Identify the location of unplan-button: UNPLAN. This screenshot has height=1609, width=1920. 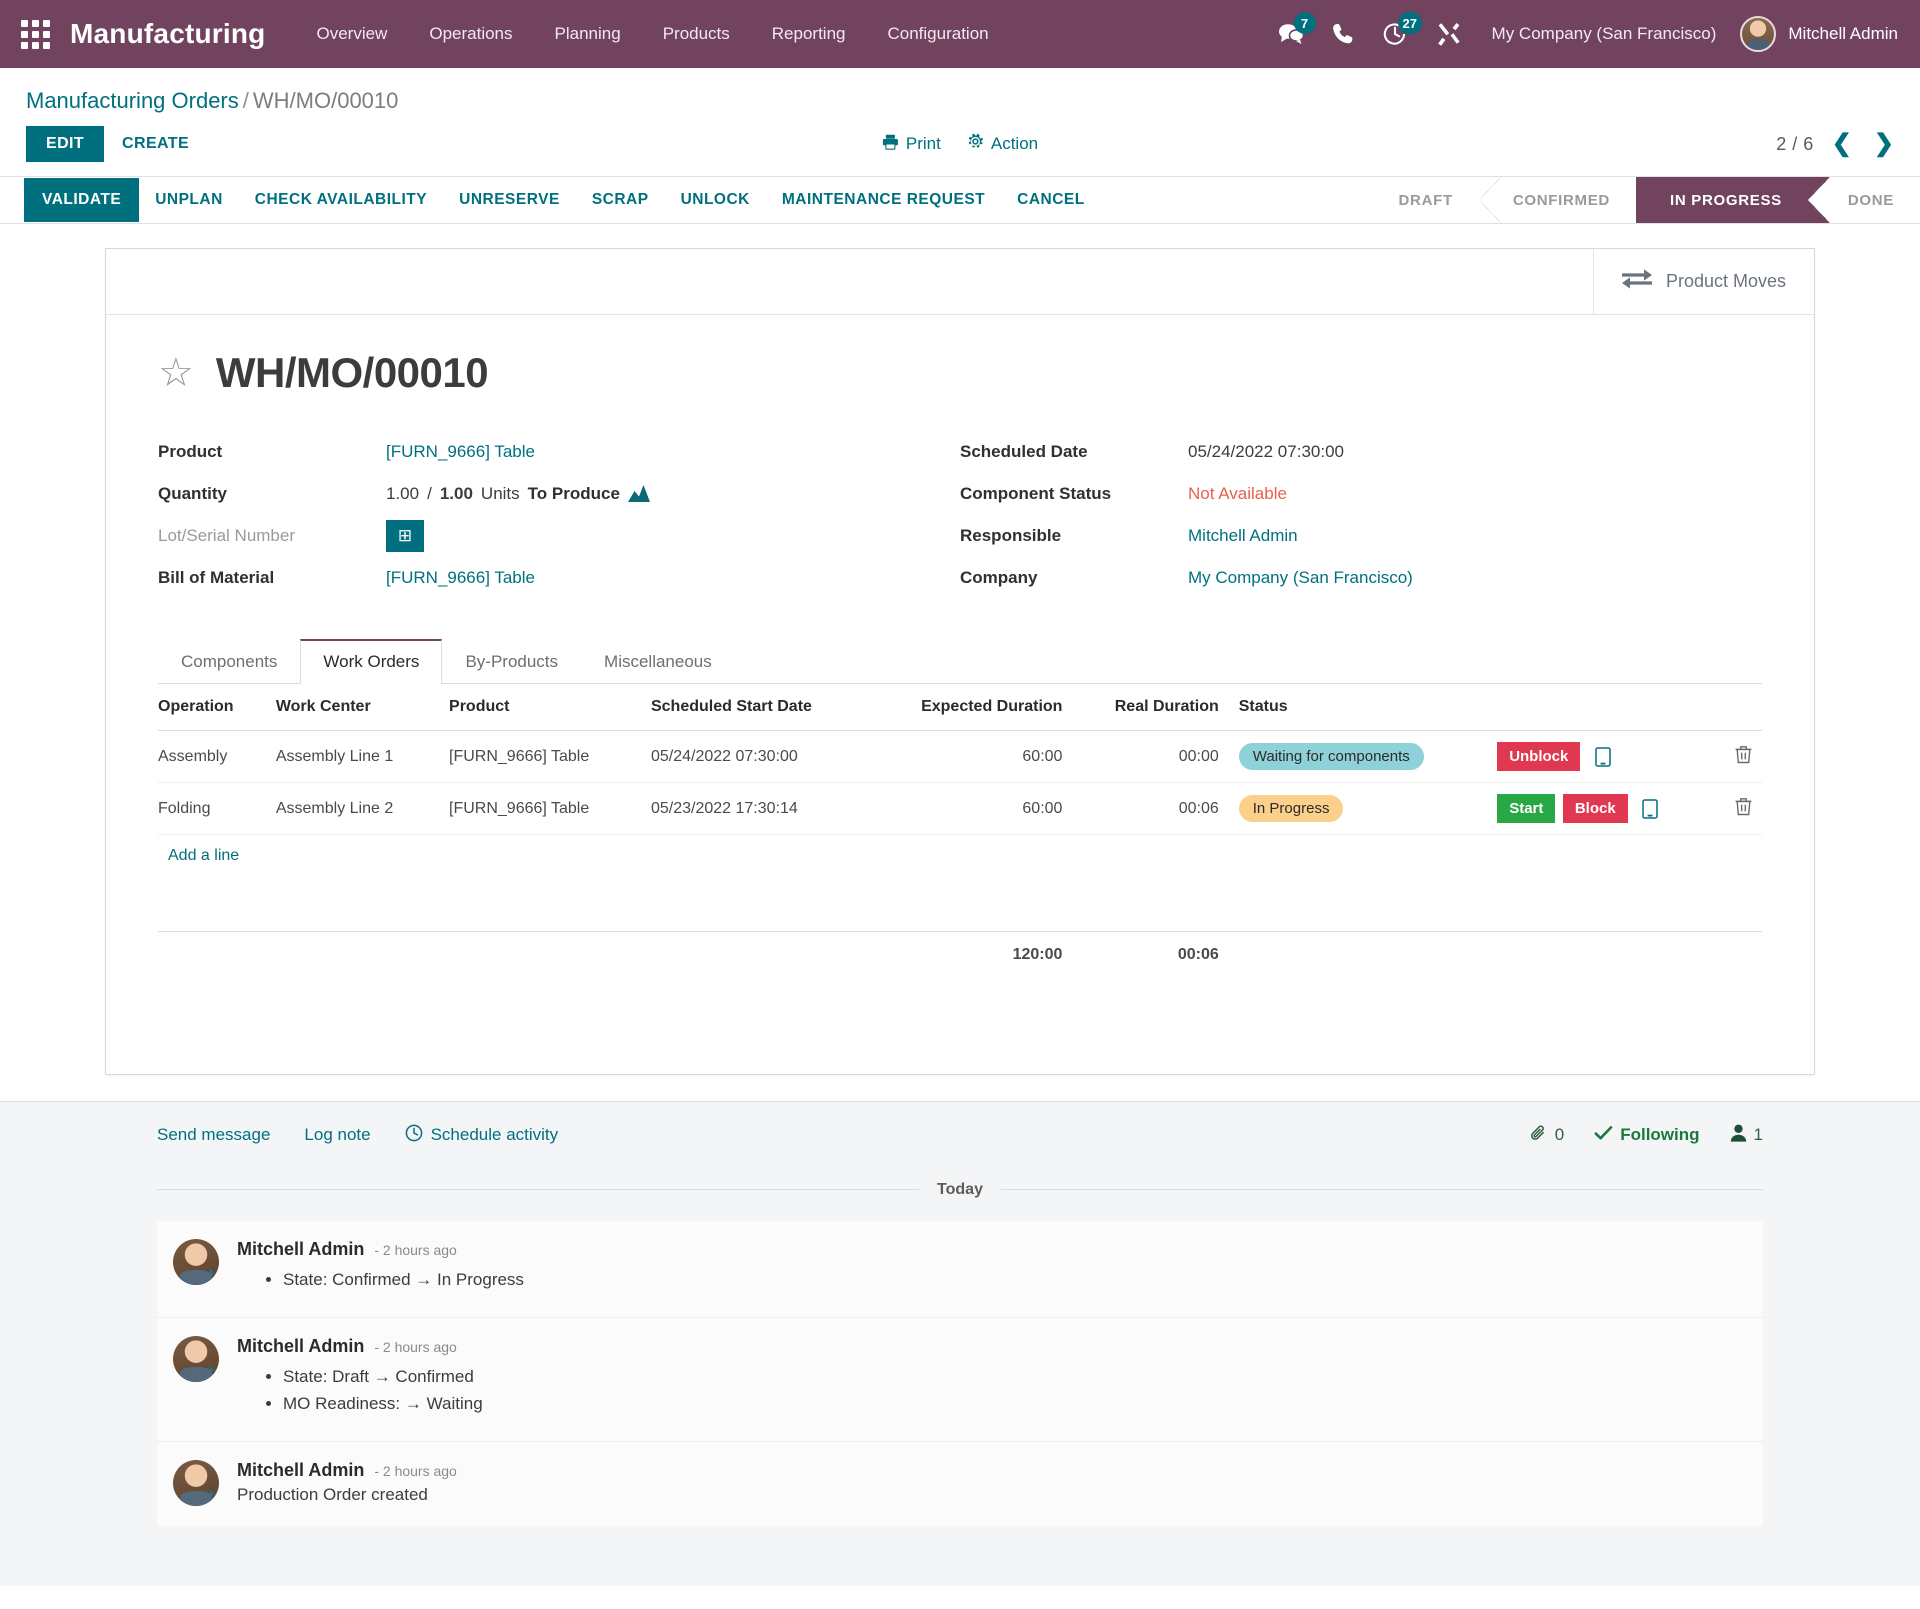
(189, 200).